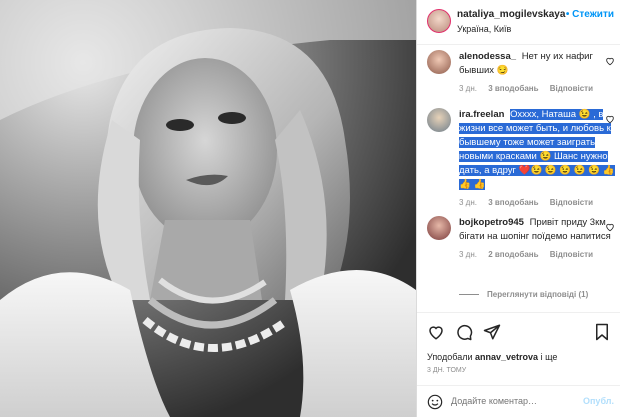 The image size is (620, 418). What do you see at coordinates (506, 357) in the screenshot?
I see `liked-by-user: annav_vetrova` at bounding box center [506, 357].